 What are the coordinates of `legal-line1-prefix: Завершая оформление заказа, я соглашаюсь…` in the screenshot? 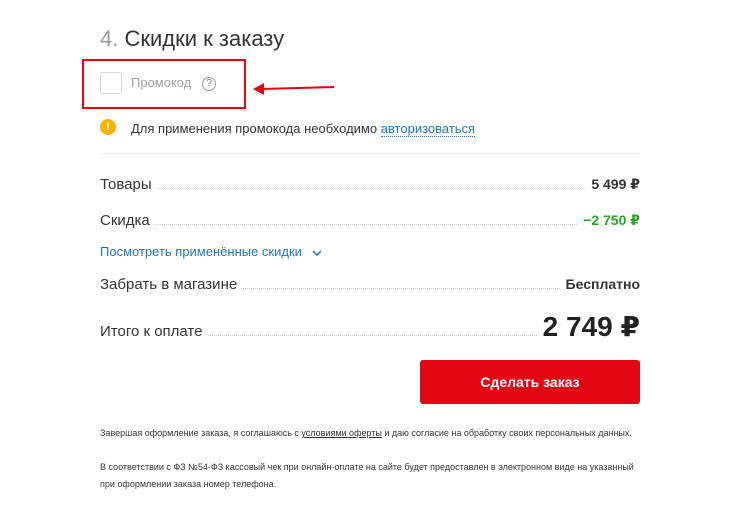 It's located at (201, 433).